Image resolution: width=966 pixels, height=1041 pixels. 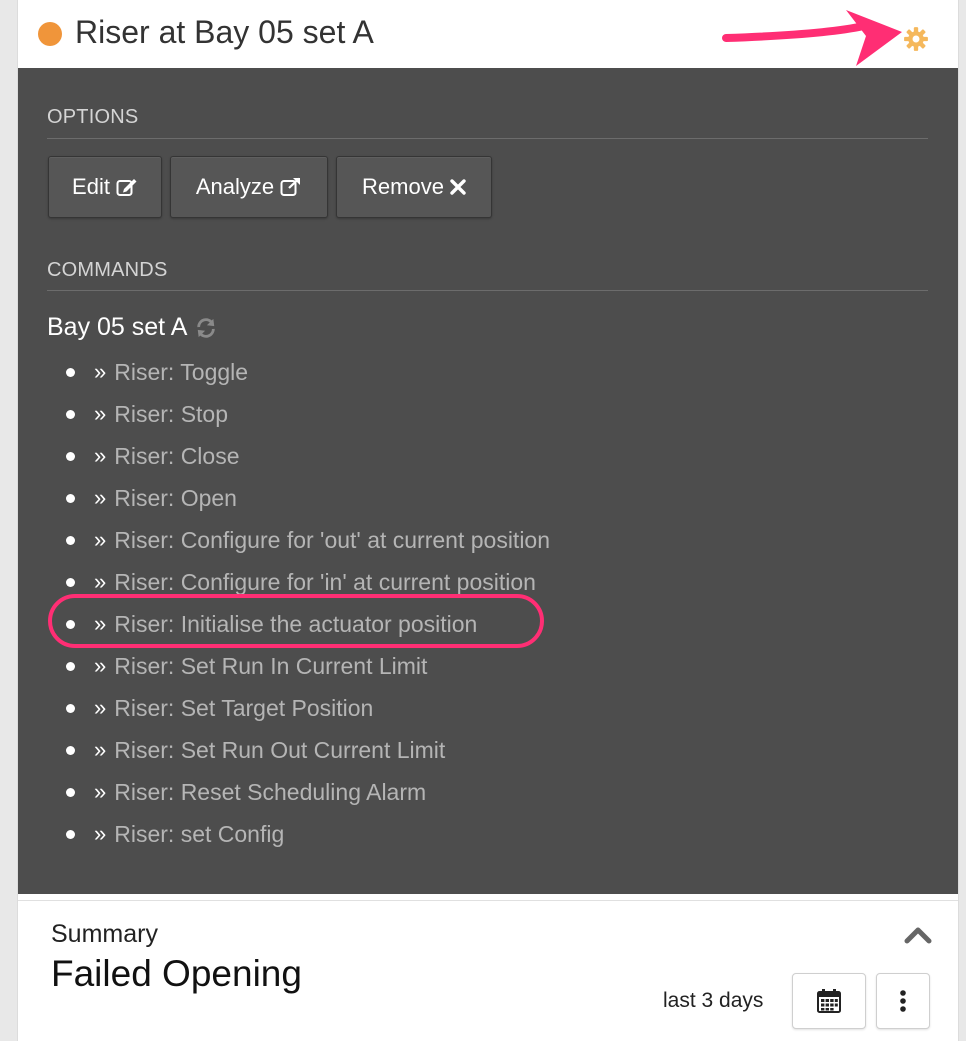 I want to click on refresh-icon, so click(x=206, y=328).